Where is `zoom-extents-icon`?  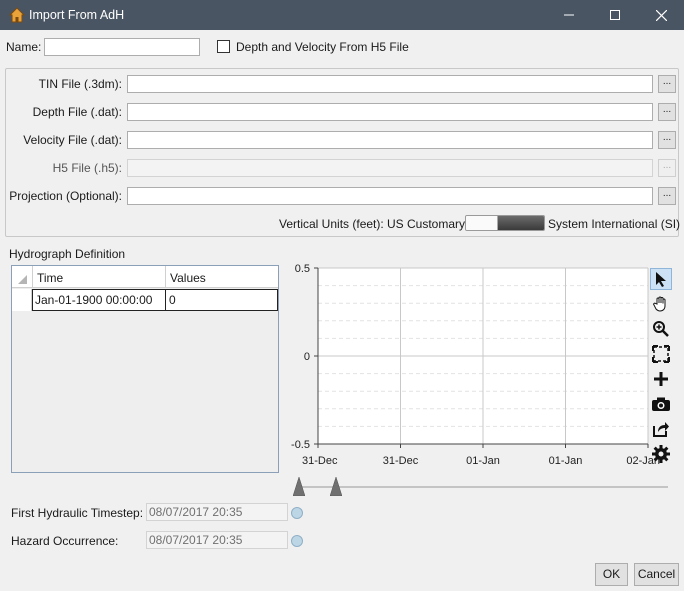 zoom-extents-icon is located at coordinates (661, 354).